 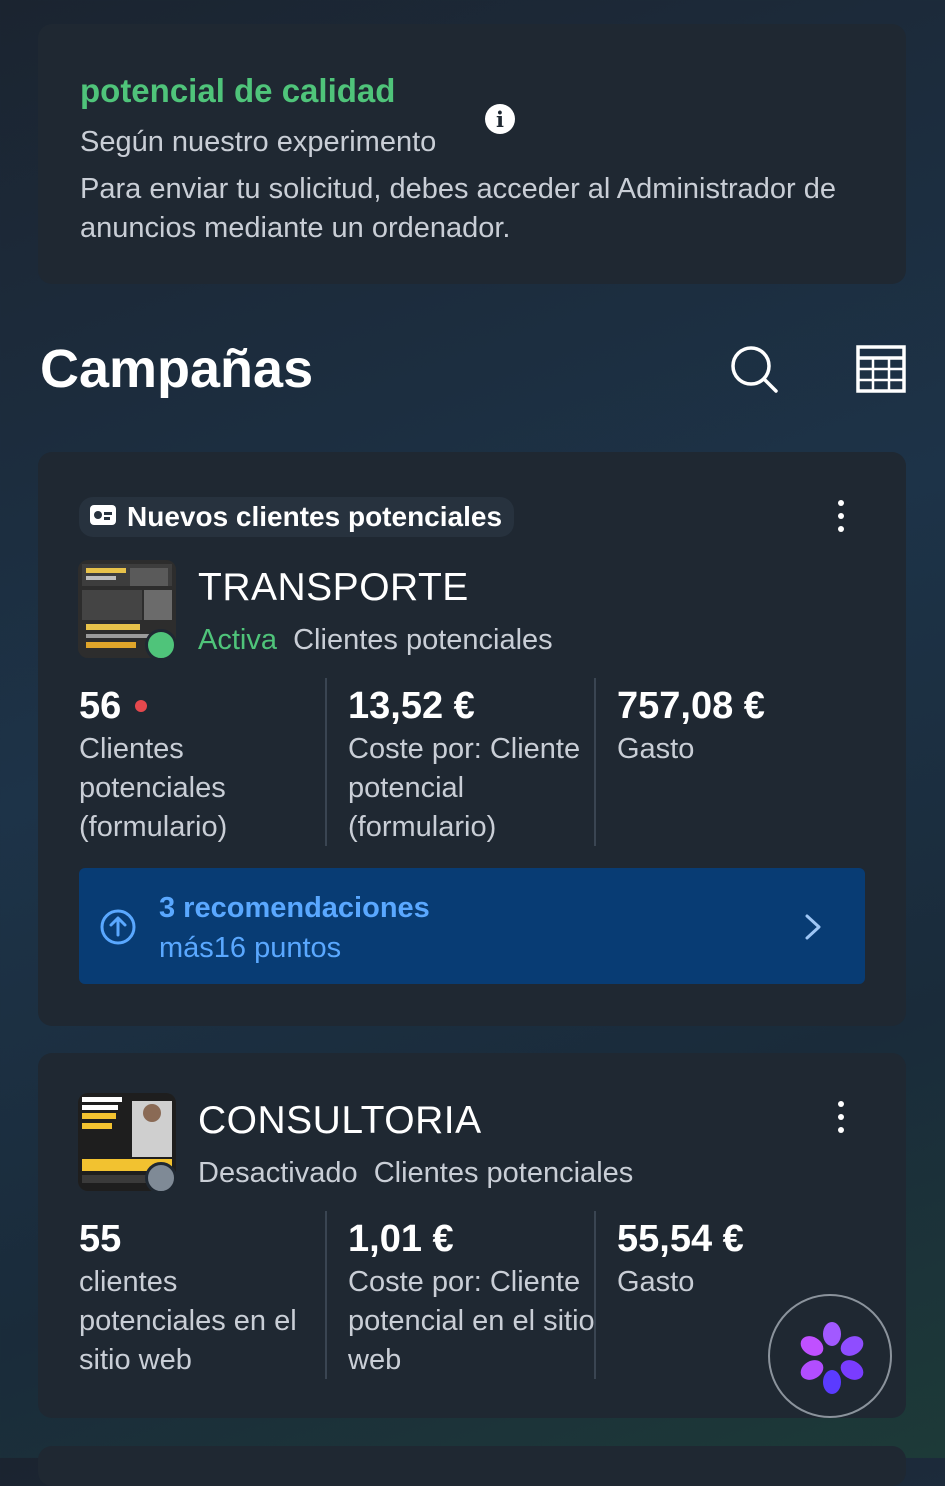 I want to click on ai-assistant-button, so click(x=830, y=1356).